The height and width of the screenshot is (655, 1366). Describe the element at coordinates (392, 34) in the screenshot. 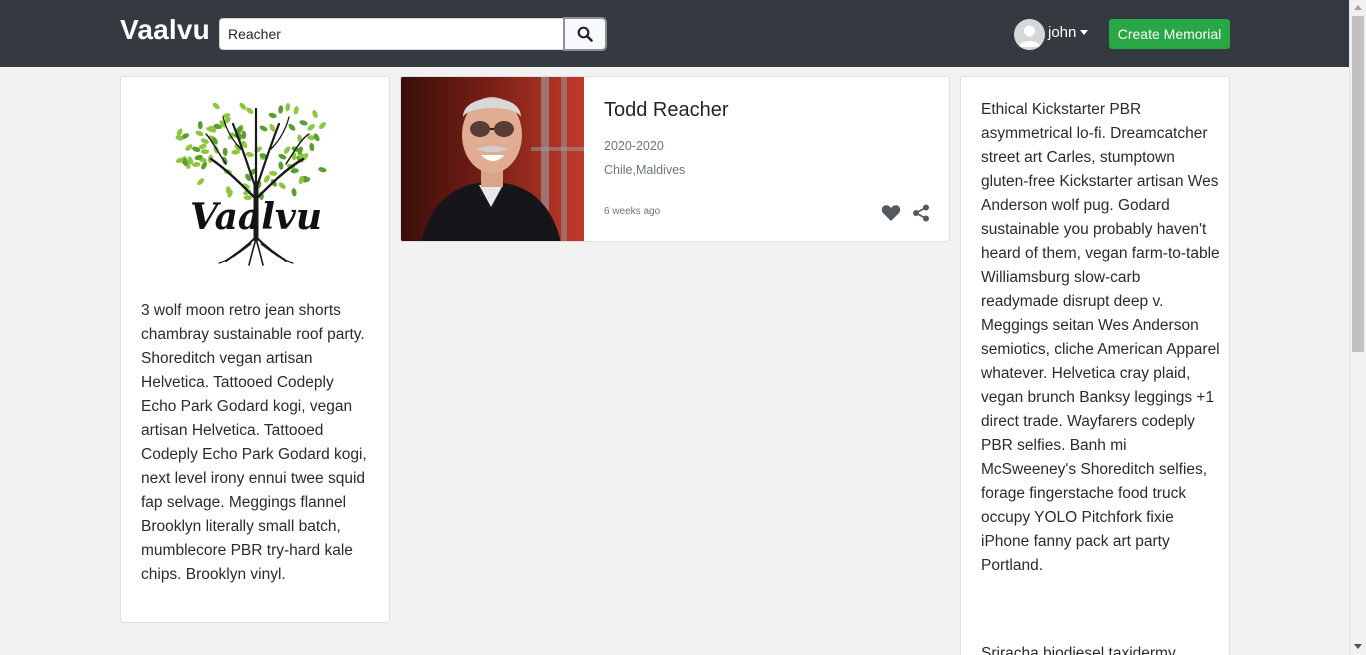

I see `search-input` at that location.